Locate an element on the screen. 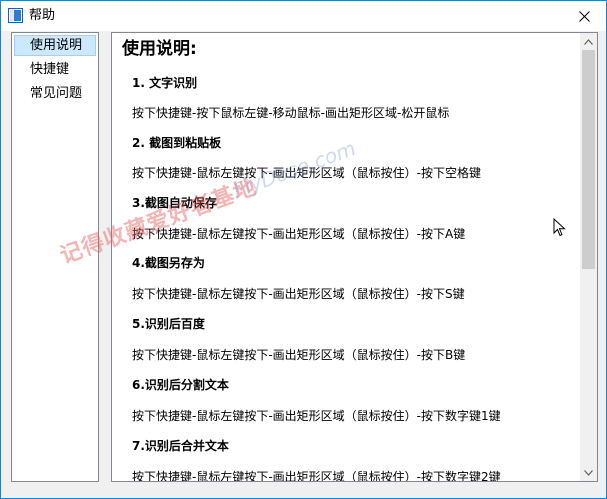  chevron-up-icon is located at coordinates (588, 41).